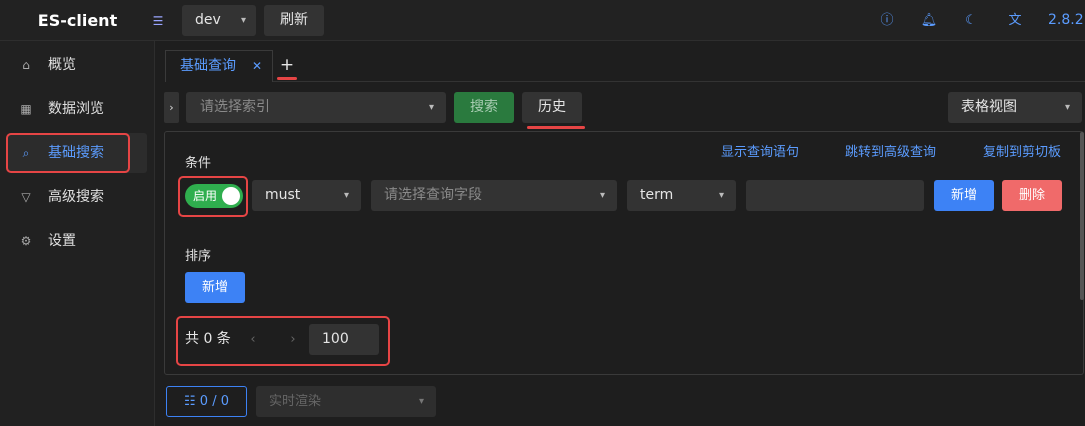 The height and width of the screenshot is (426, 1085). Describe the element at coordinates (208, 66) in the screenshot. I see `tab-label: 基础查询` at that location.